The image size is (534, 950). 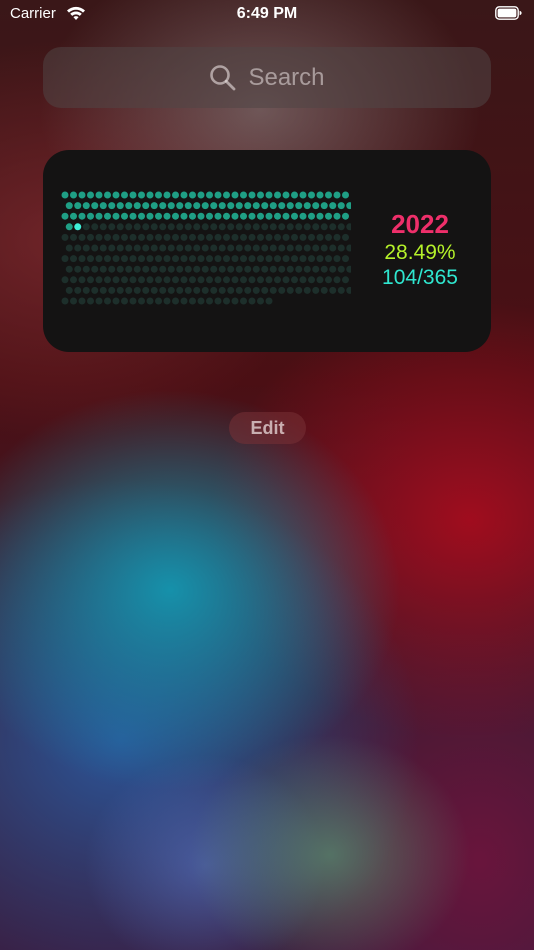 What do you see at coordinates (267, 15) in the screenshot?
I see `status-bar: Carrier 6:49 PM` at bounding box center [267, 15].